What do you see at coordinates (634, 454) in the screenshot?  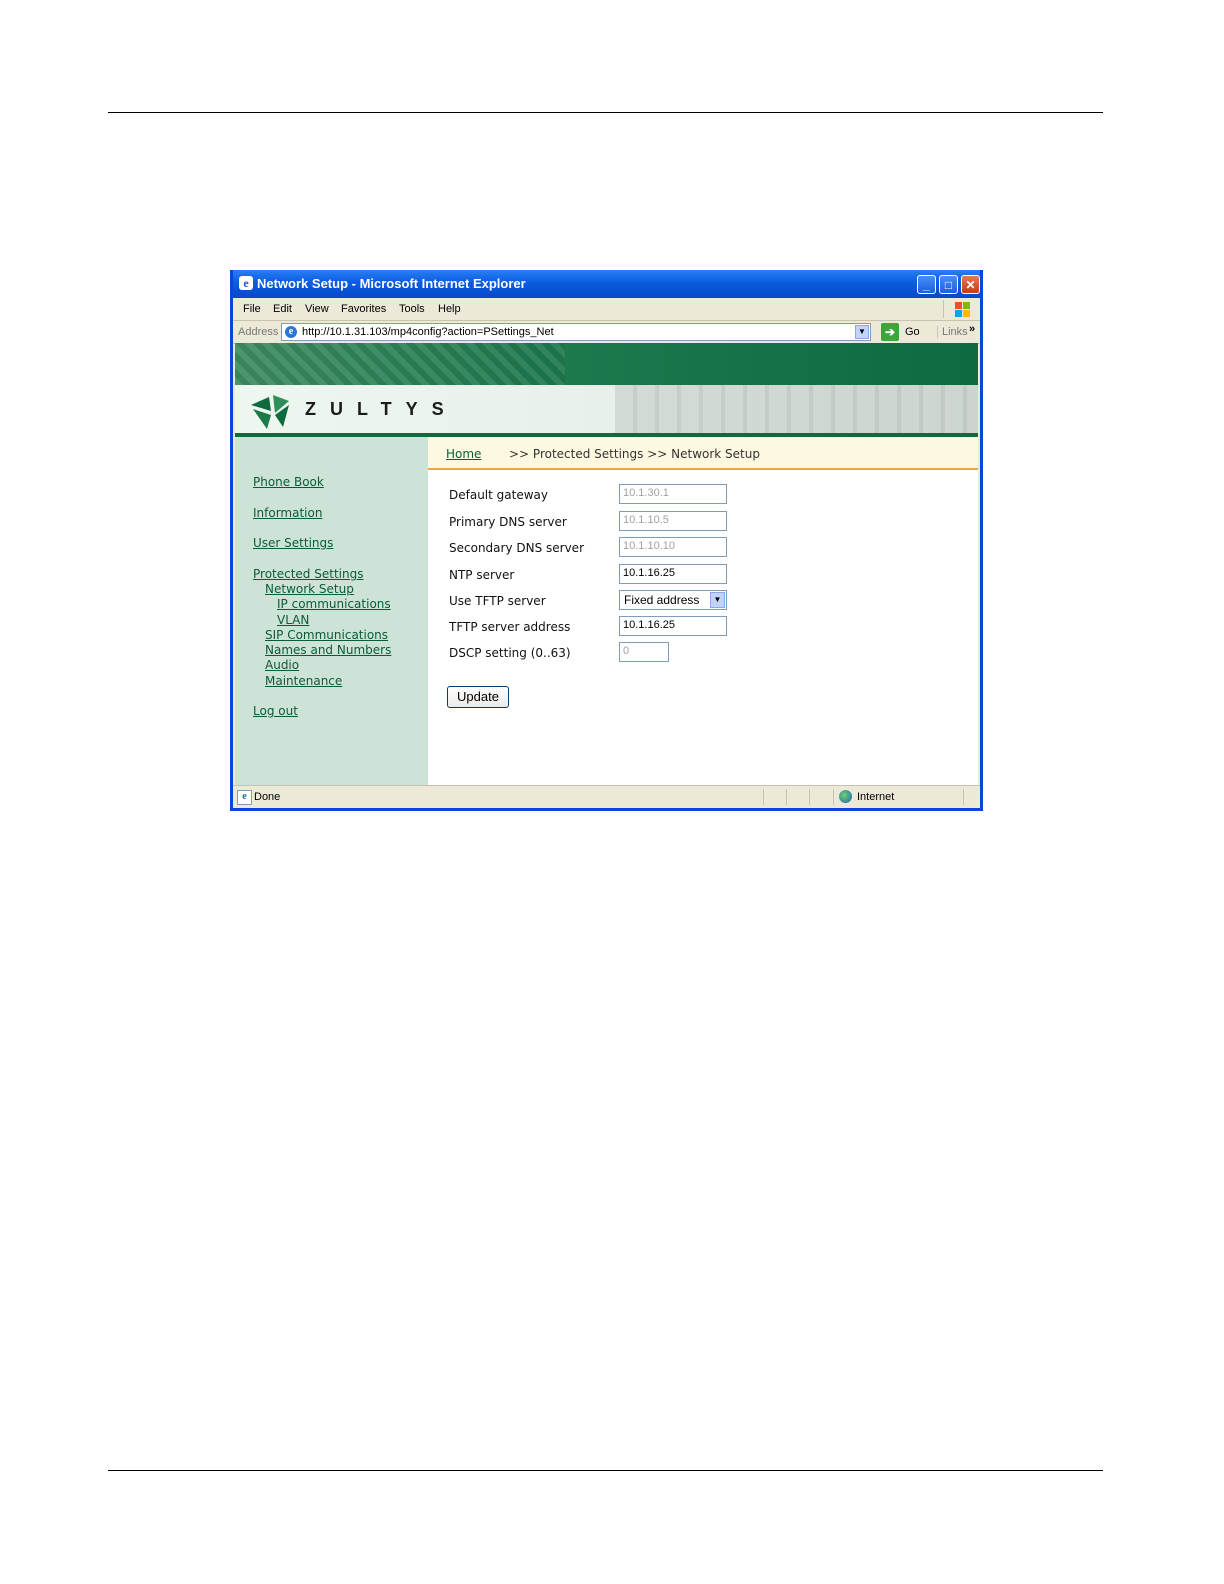 I see `breadcrumb-path: >> Protected Settings >> Network Setup` at bounding box center [634, 454].